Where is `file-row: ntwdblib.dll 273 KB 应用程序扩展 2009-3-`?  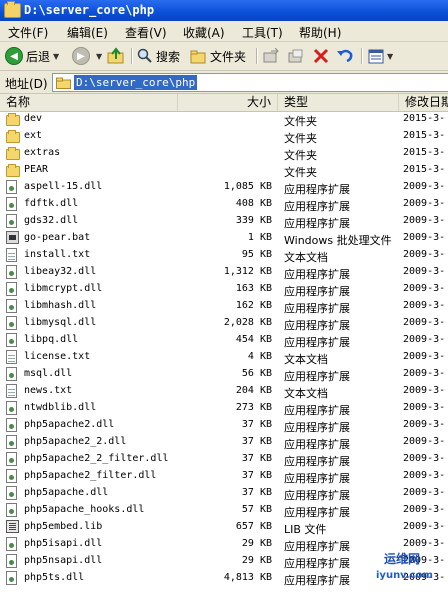
file-row: ntwdblib.dll 273 KB 应用程序扩展 2009-3- is located at coordinates (224, 408).